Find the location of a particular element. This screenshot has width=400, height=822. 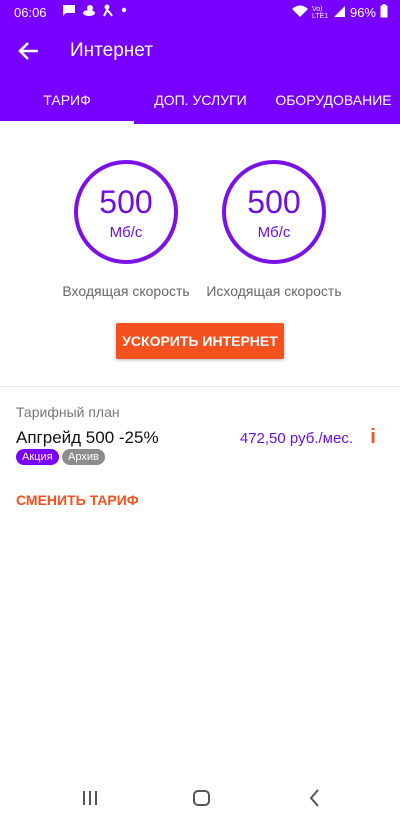

app-bar: Интернет is located at coordinates (200, 51).